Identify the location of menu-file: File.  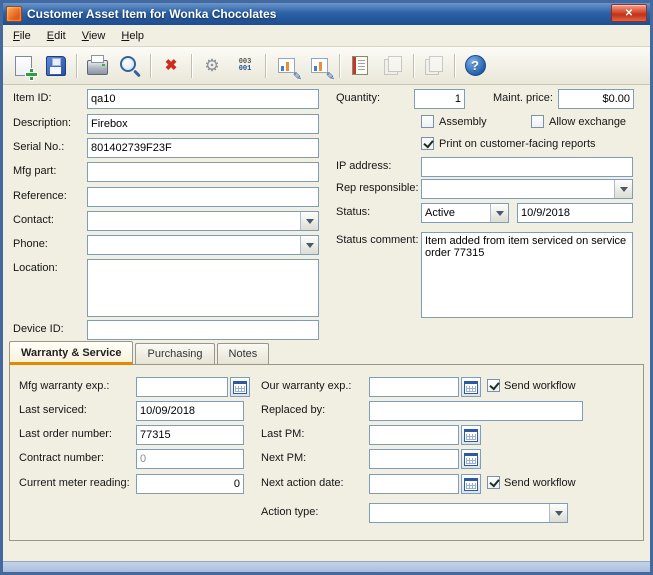
(22, 36).